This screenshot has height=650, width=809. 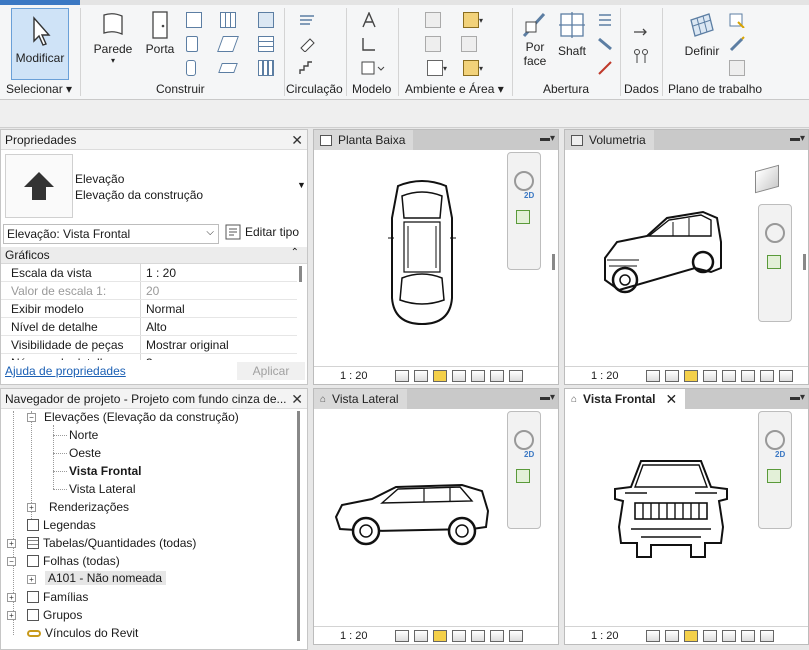 I want to click on properties-help-link: Ajuda de propriedades, so click(x=65, y=371).